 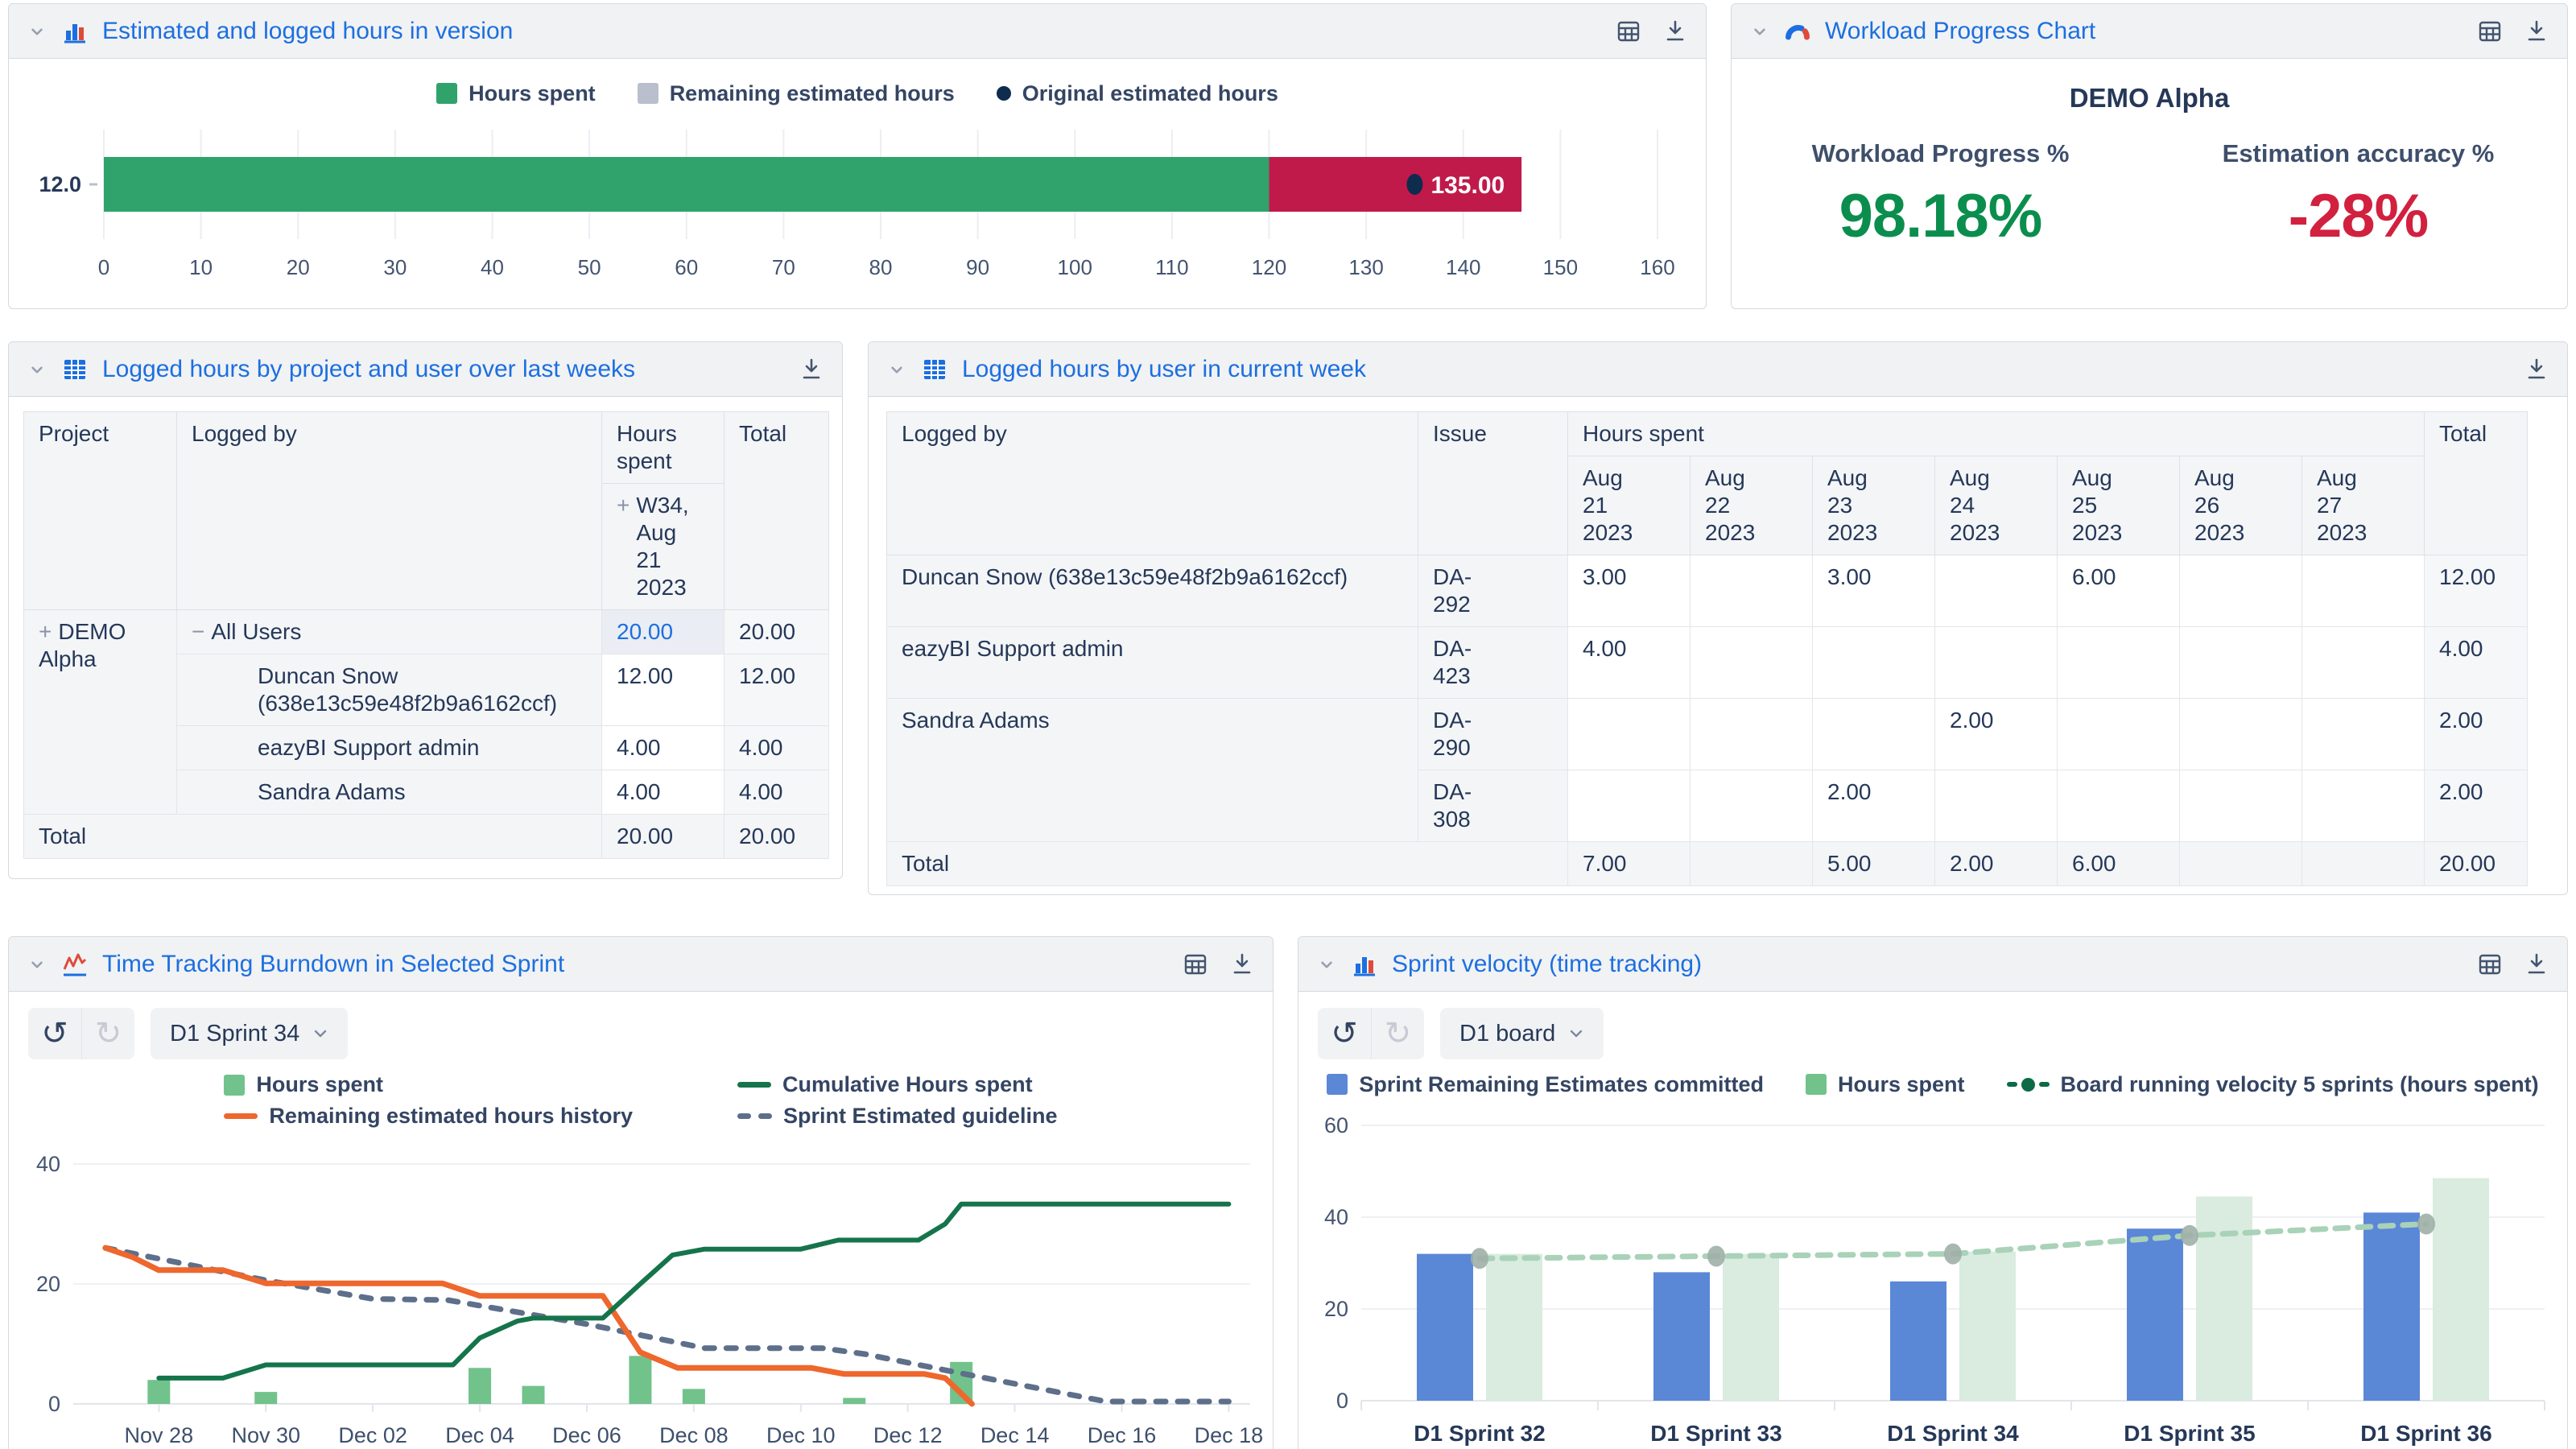 What do you see at coordinates (1493, 483) in the screenshot?
I see `col-header-issue: Issue` at bounding box center [1493, 483].